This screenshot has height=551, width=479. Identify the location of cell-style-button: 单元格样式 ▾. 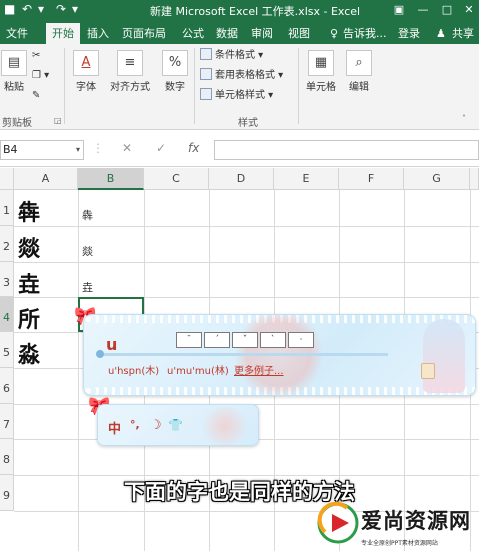
(236, 96).